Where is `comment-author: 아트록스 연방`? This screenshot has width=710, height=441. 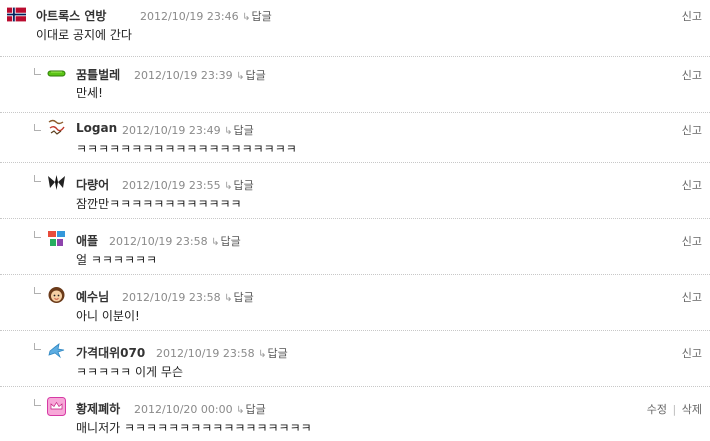
comment-author: 아트록스 연방 is located at coordinates (71, 15).